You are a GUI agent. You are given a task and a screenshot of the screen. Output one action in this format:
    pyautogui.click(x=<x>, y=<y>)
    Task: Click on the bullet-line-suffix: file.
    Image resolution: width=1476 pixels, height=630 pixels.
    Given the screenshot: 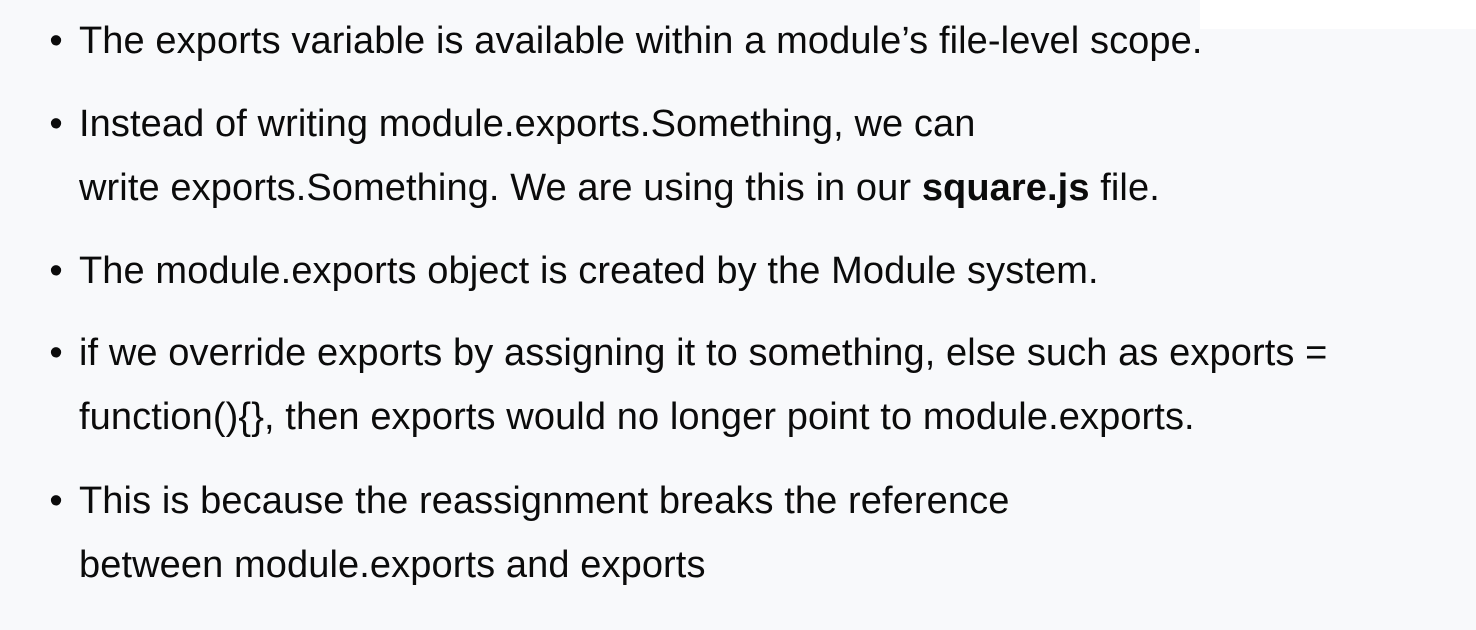 What is the action you would take?
    pyautogui.click(x=1124, y=188)
    